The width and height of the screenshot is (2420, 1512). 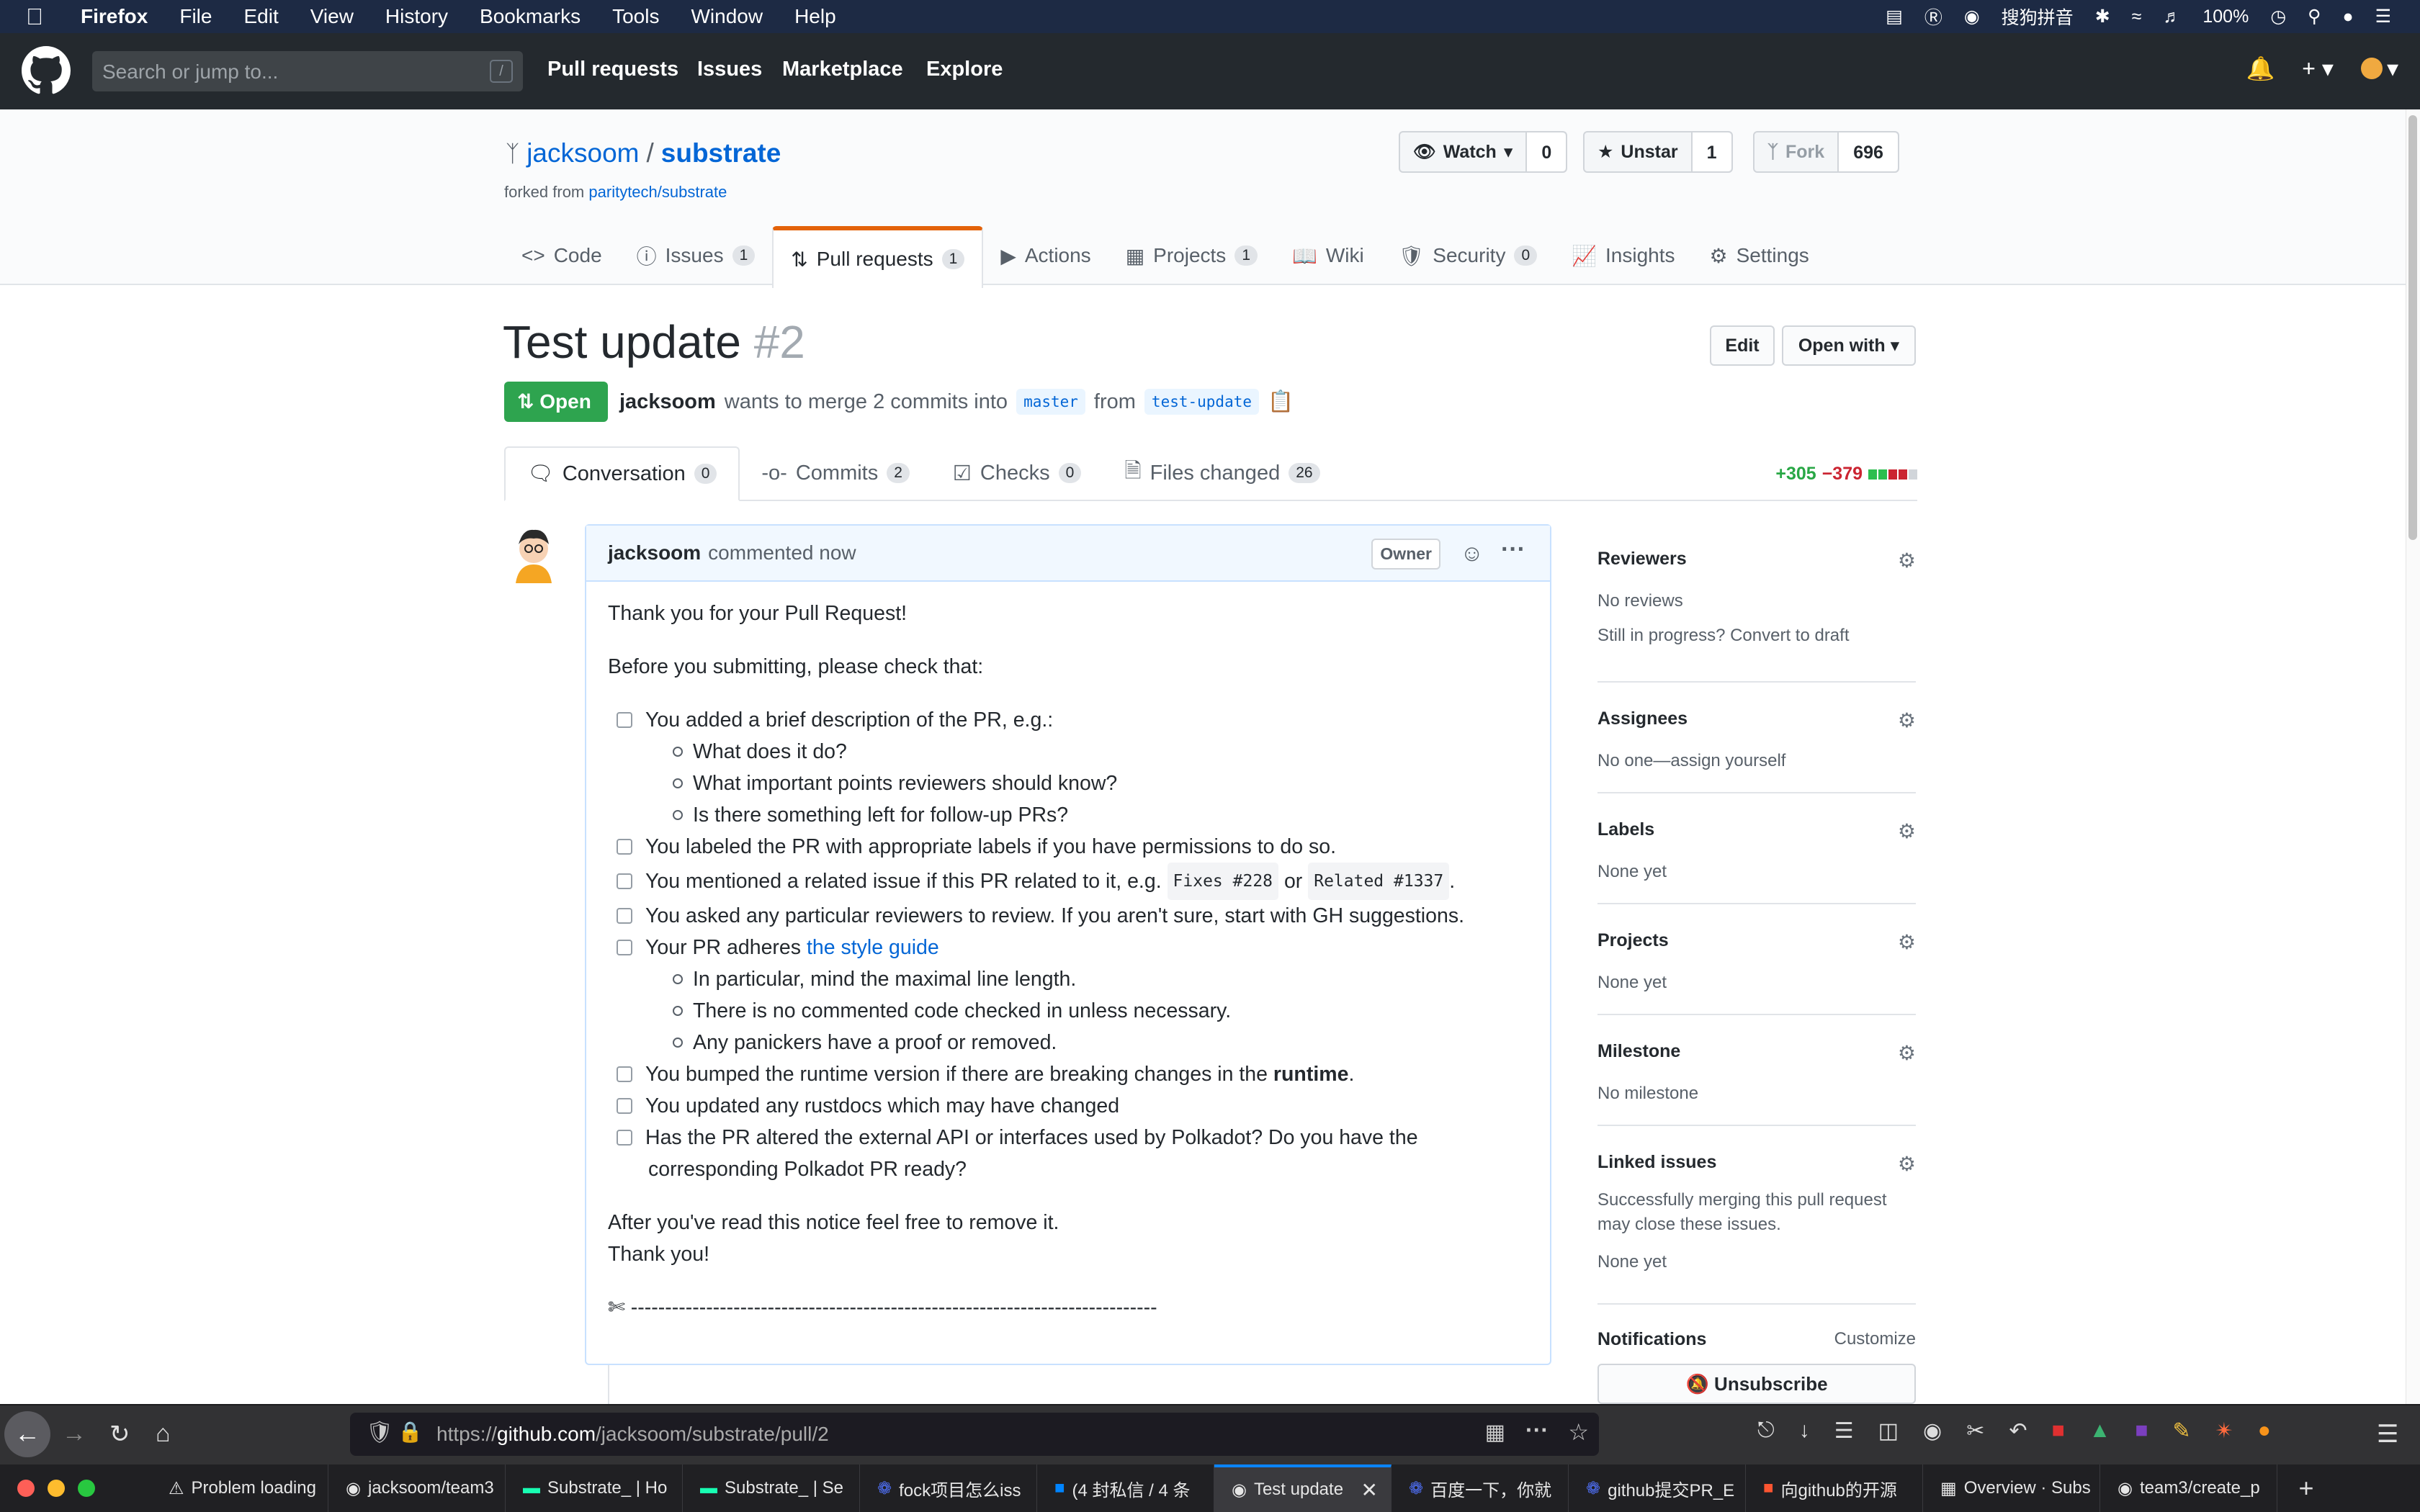 What do you see at coordinates (2412, 327) in the screenshot?
I see `scrollbar-thumb` at bounding box center [2412, 327].